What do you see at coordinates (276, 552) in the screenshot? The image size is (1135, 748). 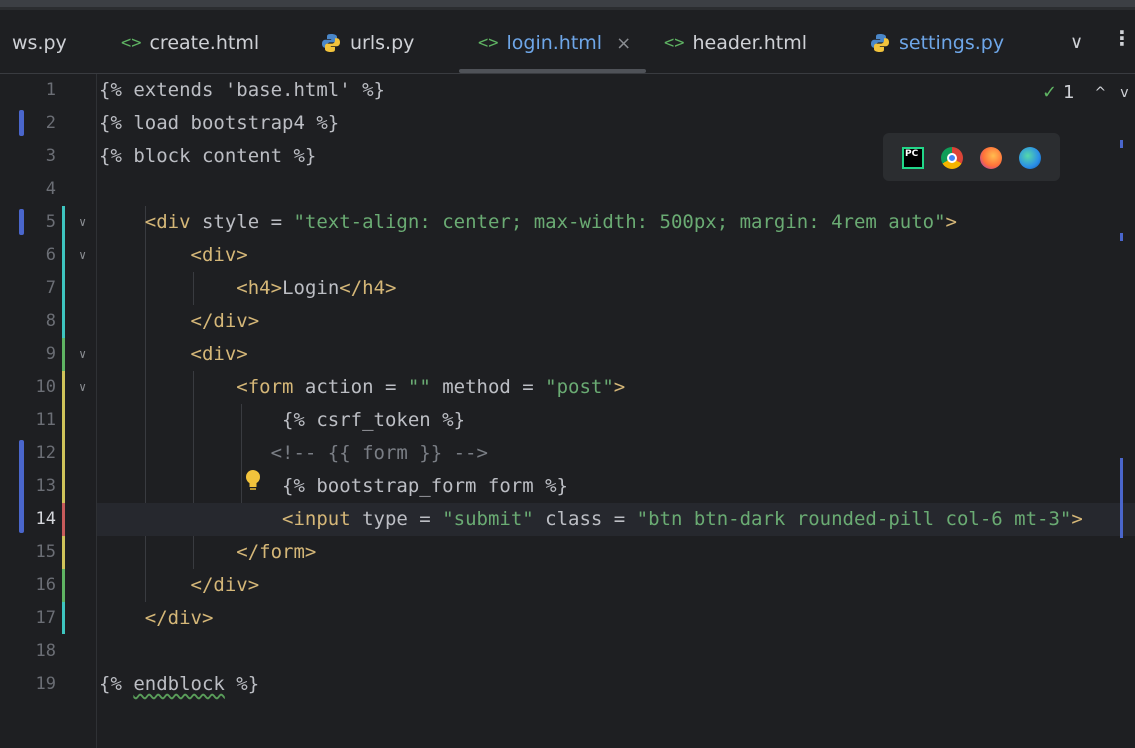 I see `code-text: </form>` at bounding box center [276, 552].